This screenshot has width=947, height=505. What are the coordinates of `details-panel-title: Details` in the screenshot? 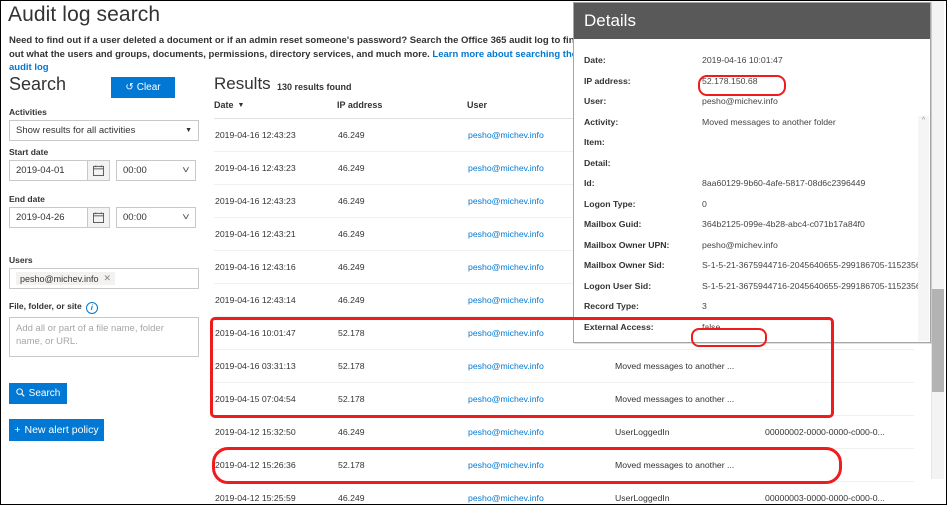 It's located at (752, 21).